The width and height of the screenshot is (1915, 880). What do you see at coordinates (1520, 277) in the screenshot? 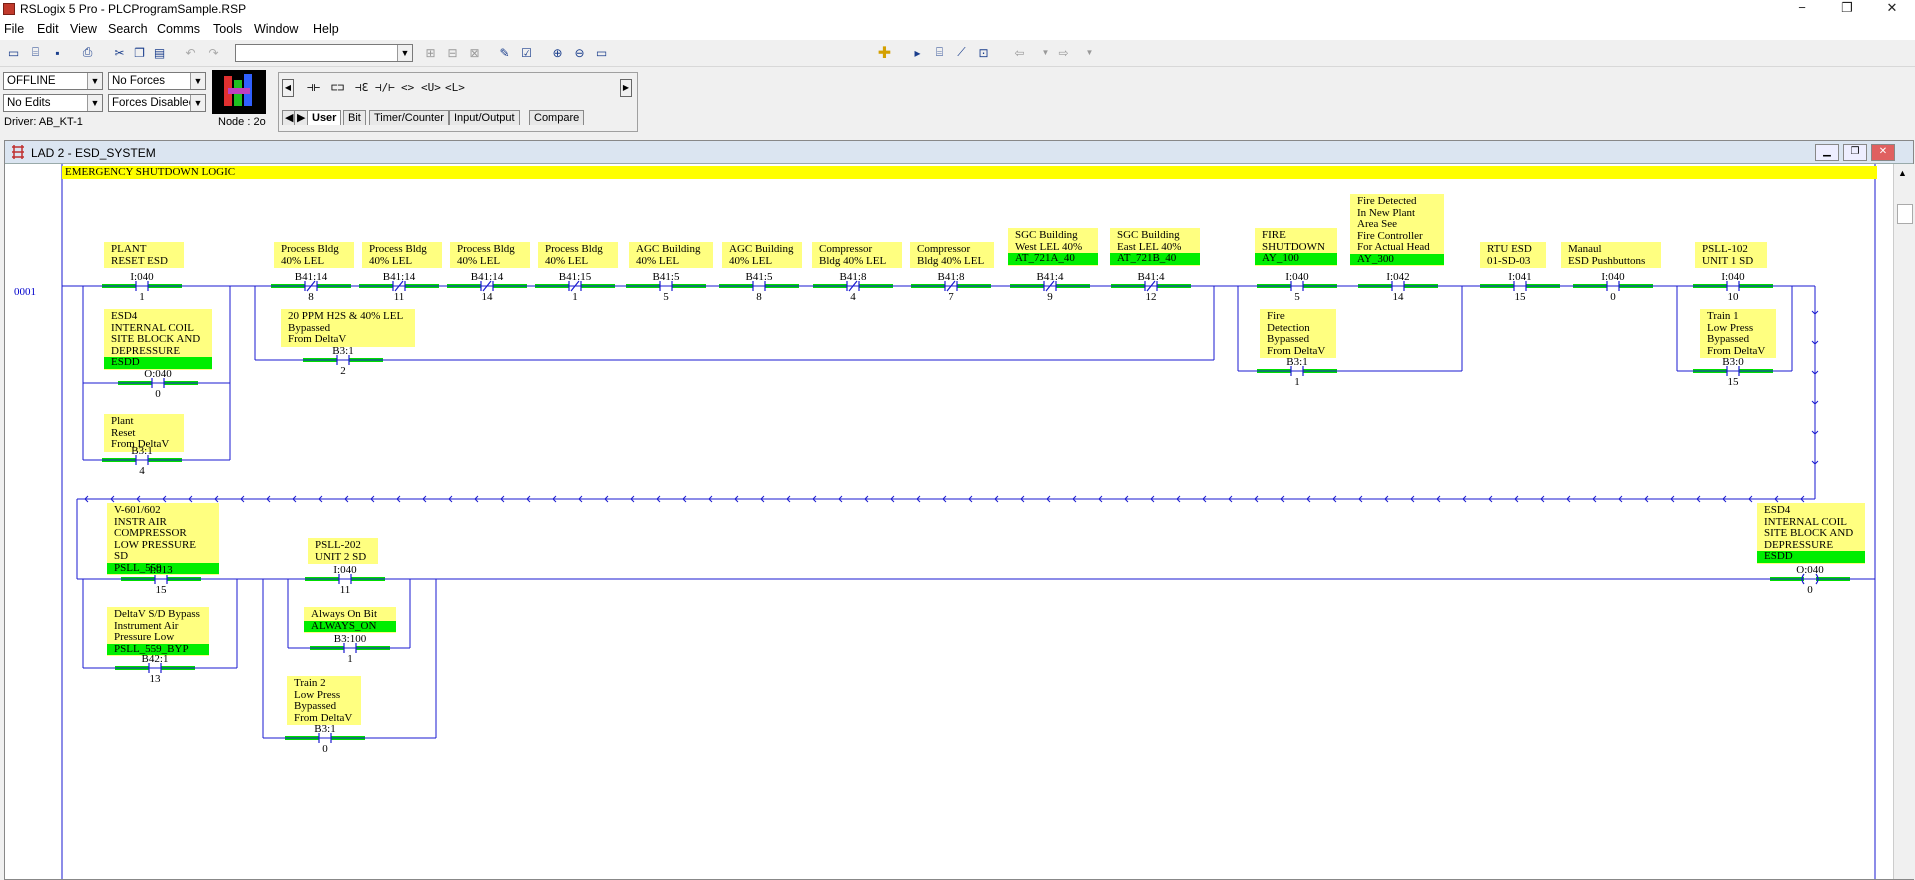
I see `instruction-address: I:041` at bounding box center [1520, 277].